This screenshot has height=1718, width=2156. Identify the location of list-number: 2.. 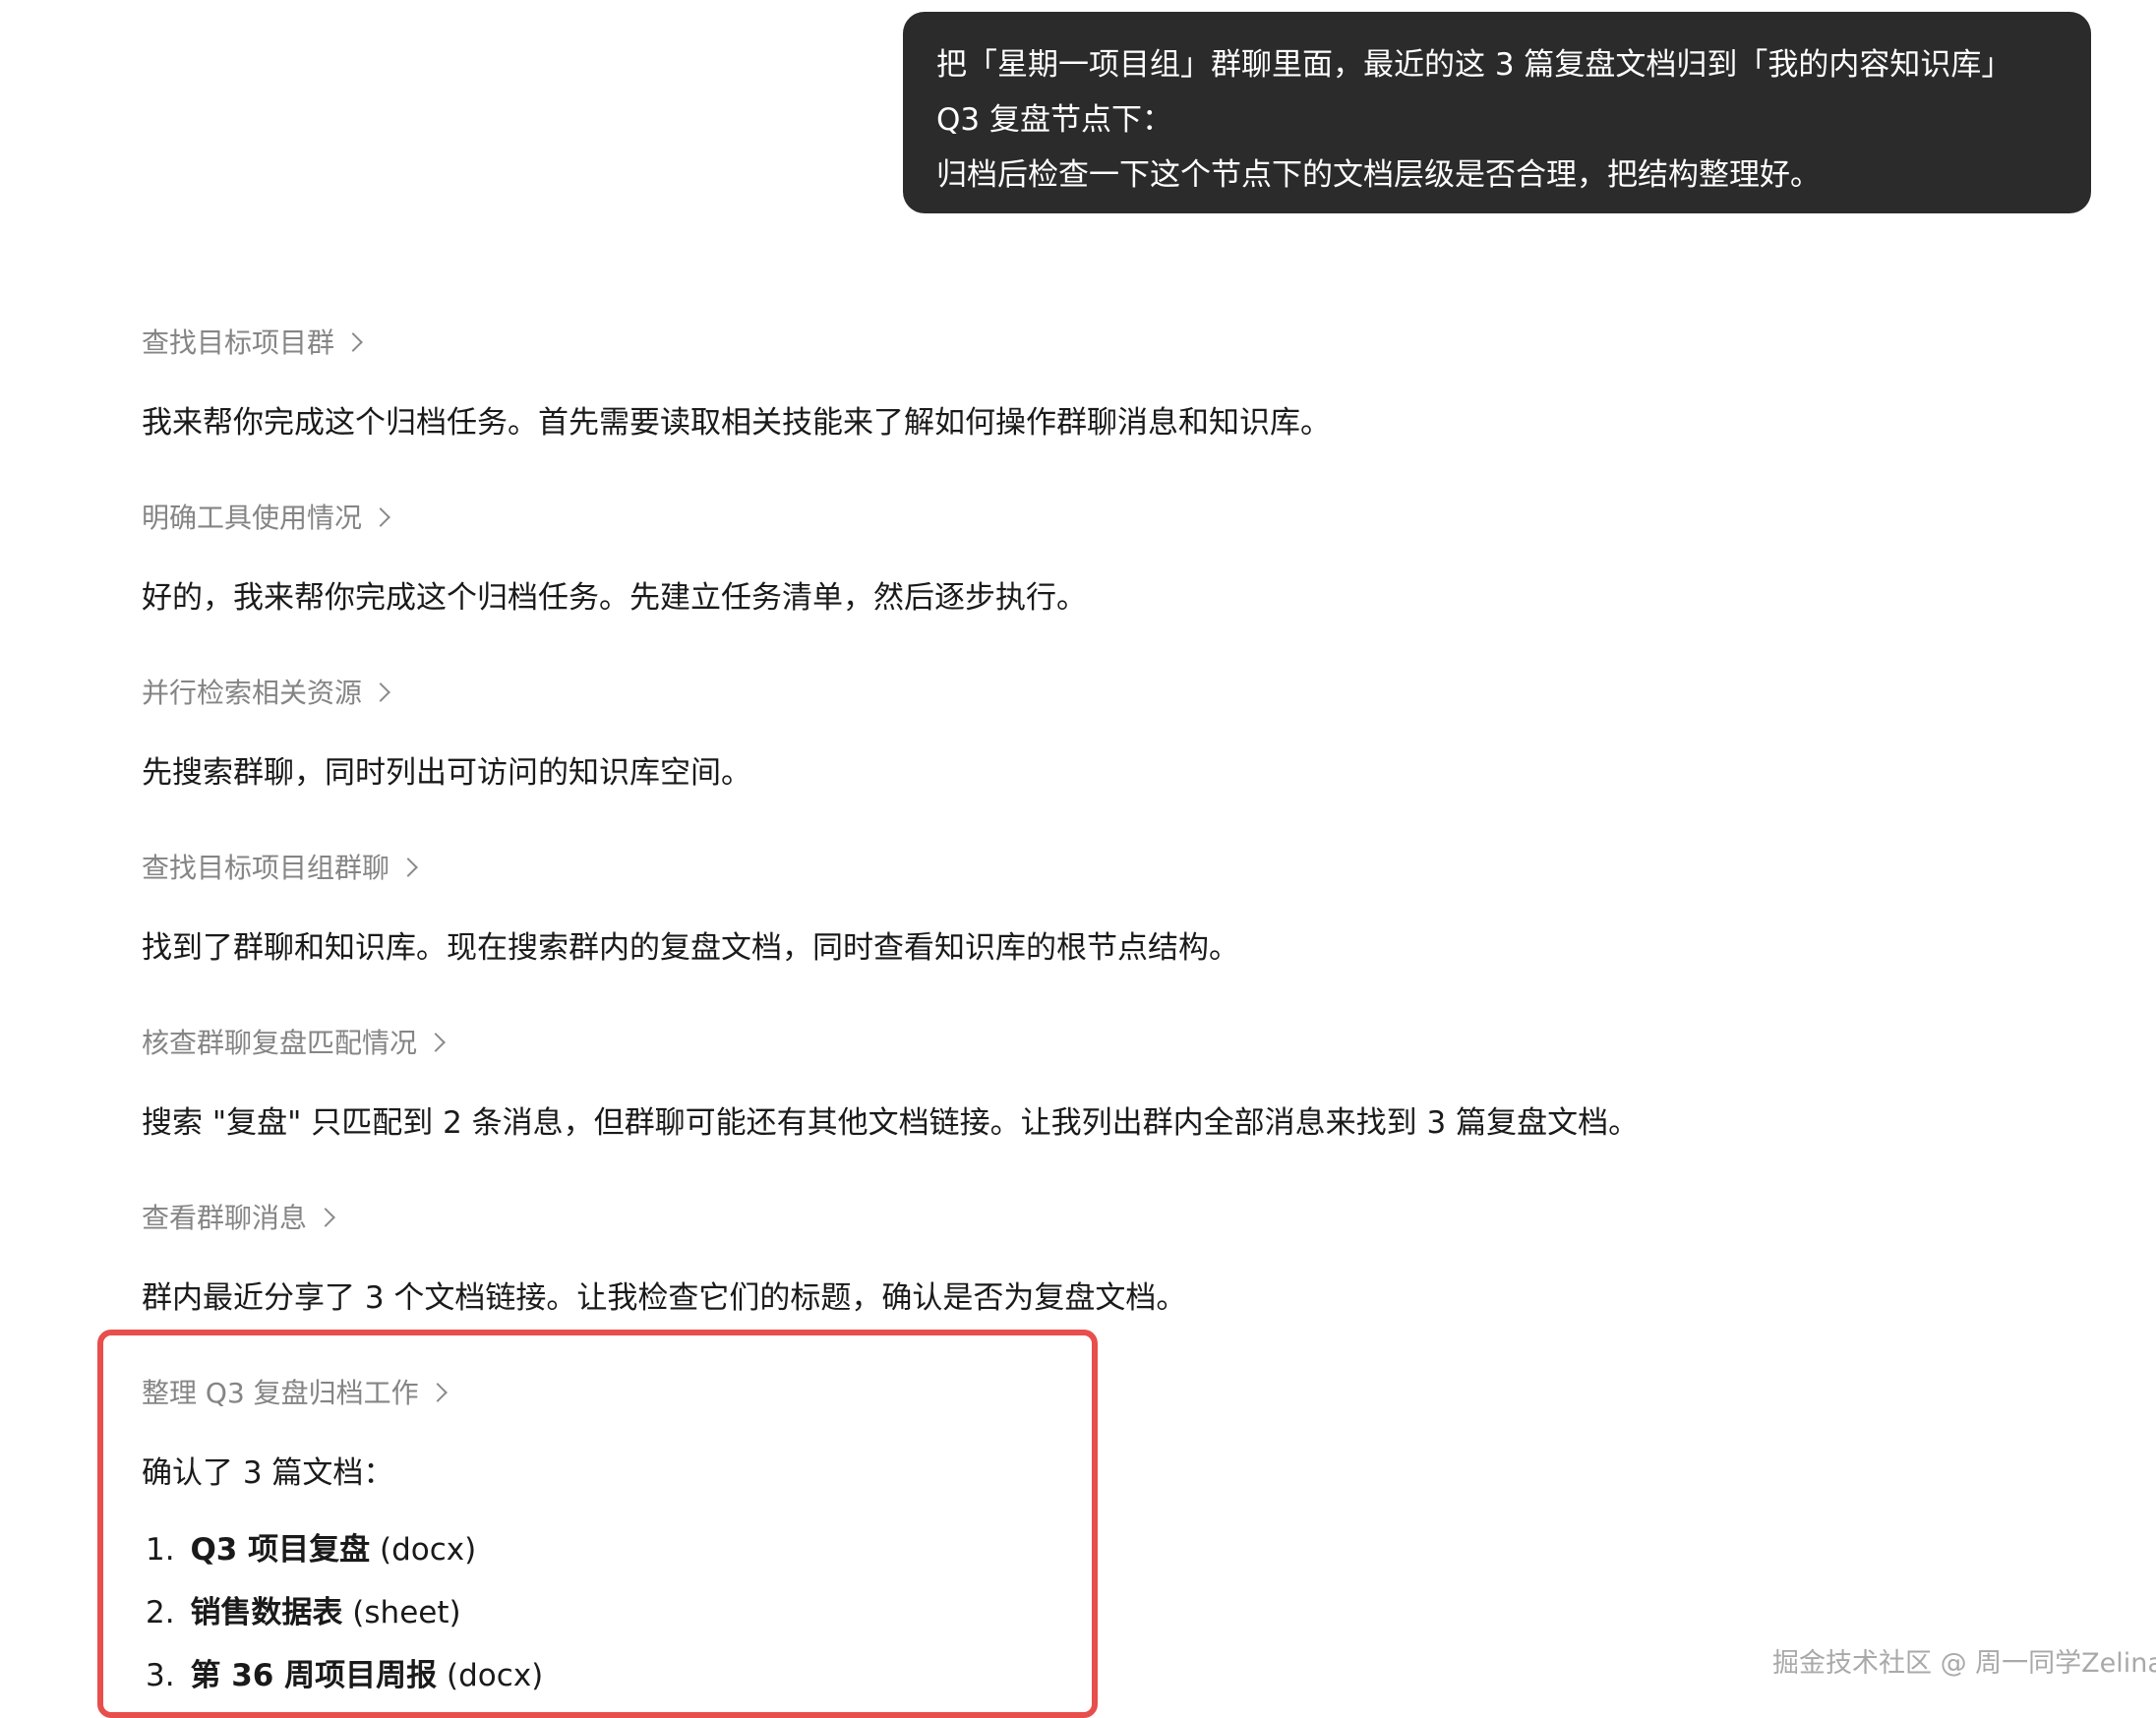
(160, 1612).